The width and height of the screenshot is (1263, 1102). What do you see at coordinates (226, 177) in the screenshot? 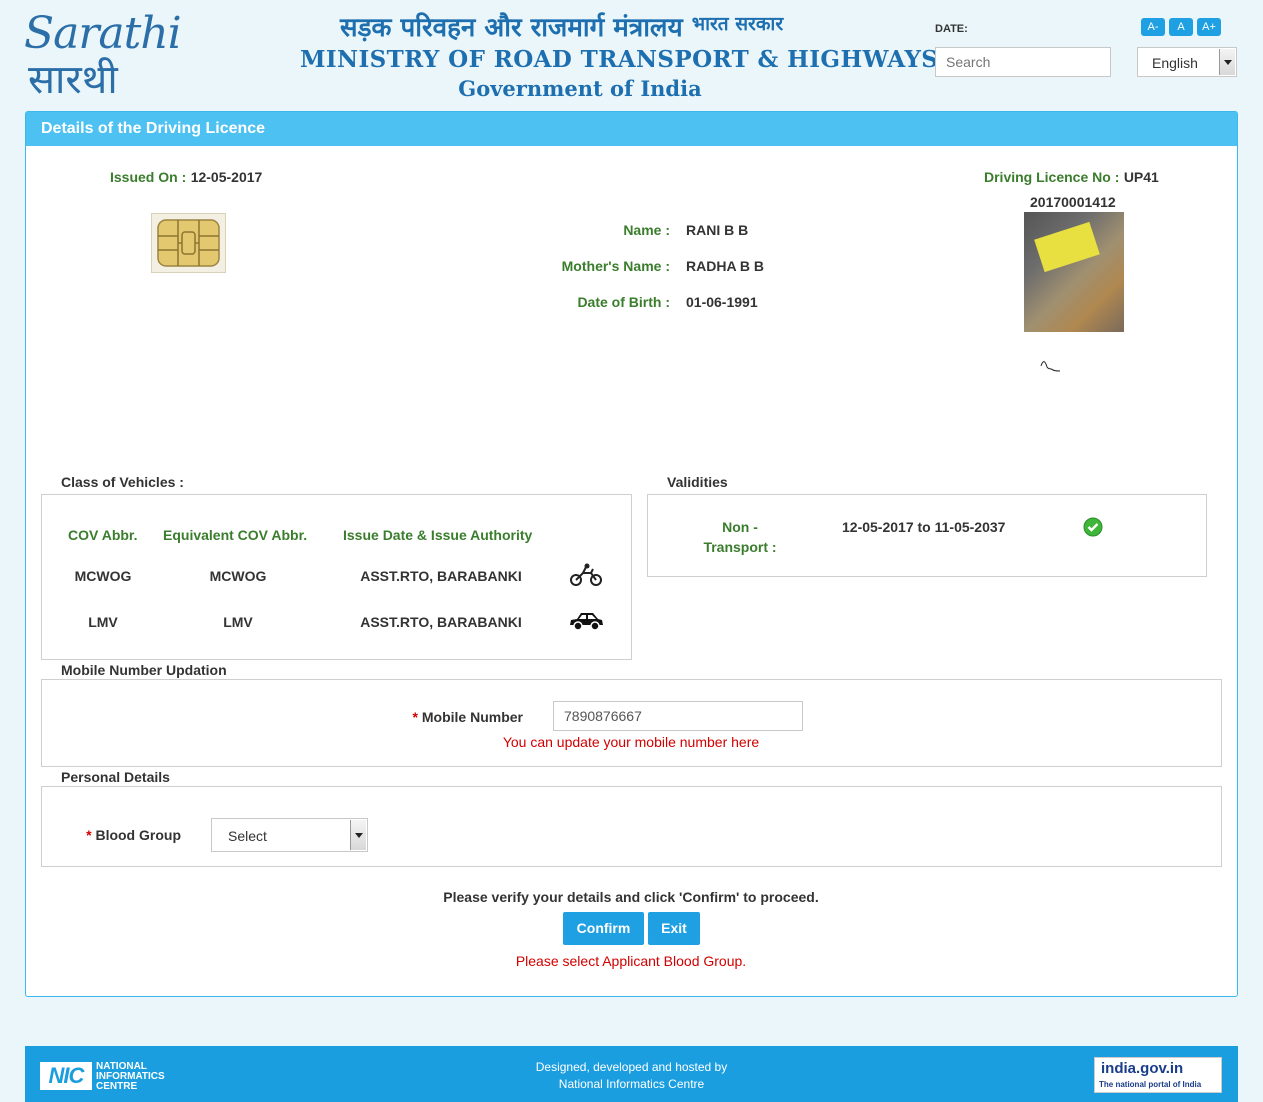
I see `issued-on-value: 12-05-2017` at bounding box center [226, 177].